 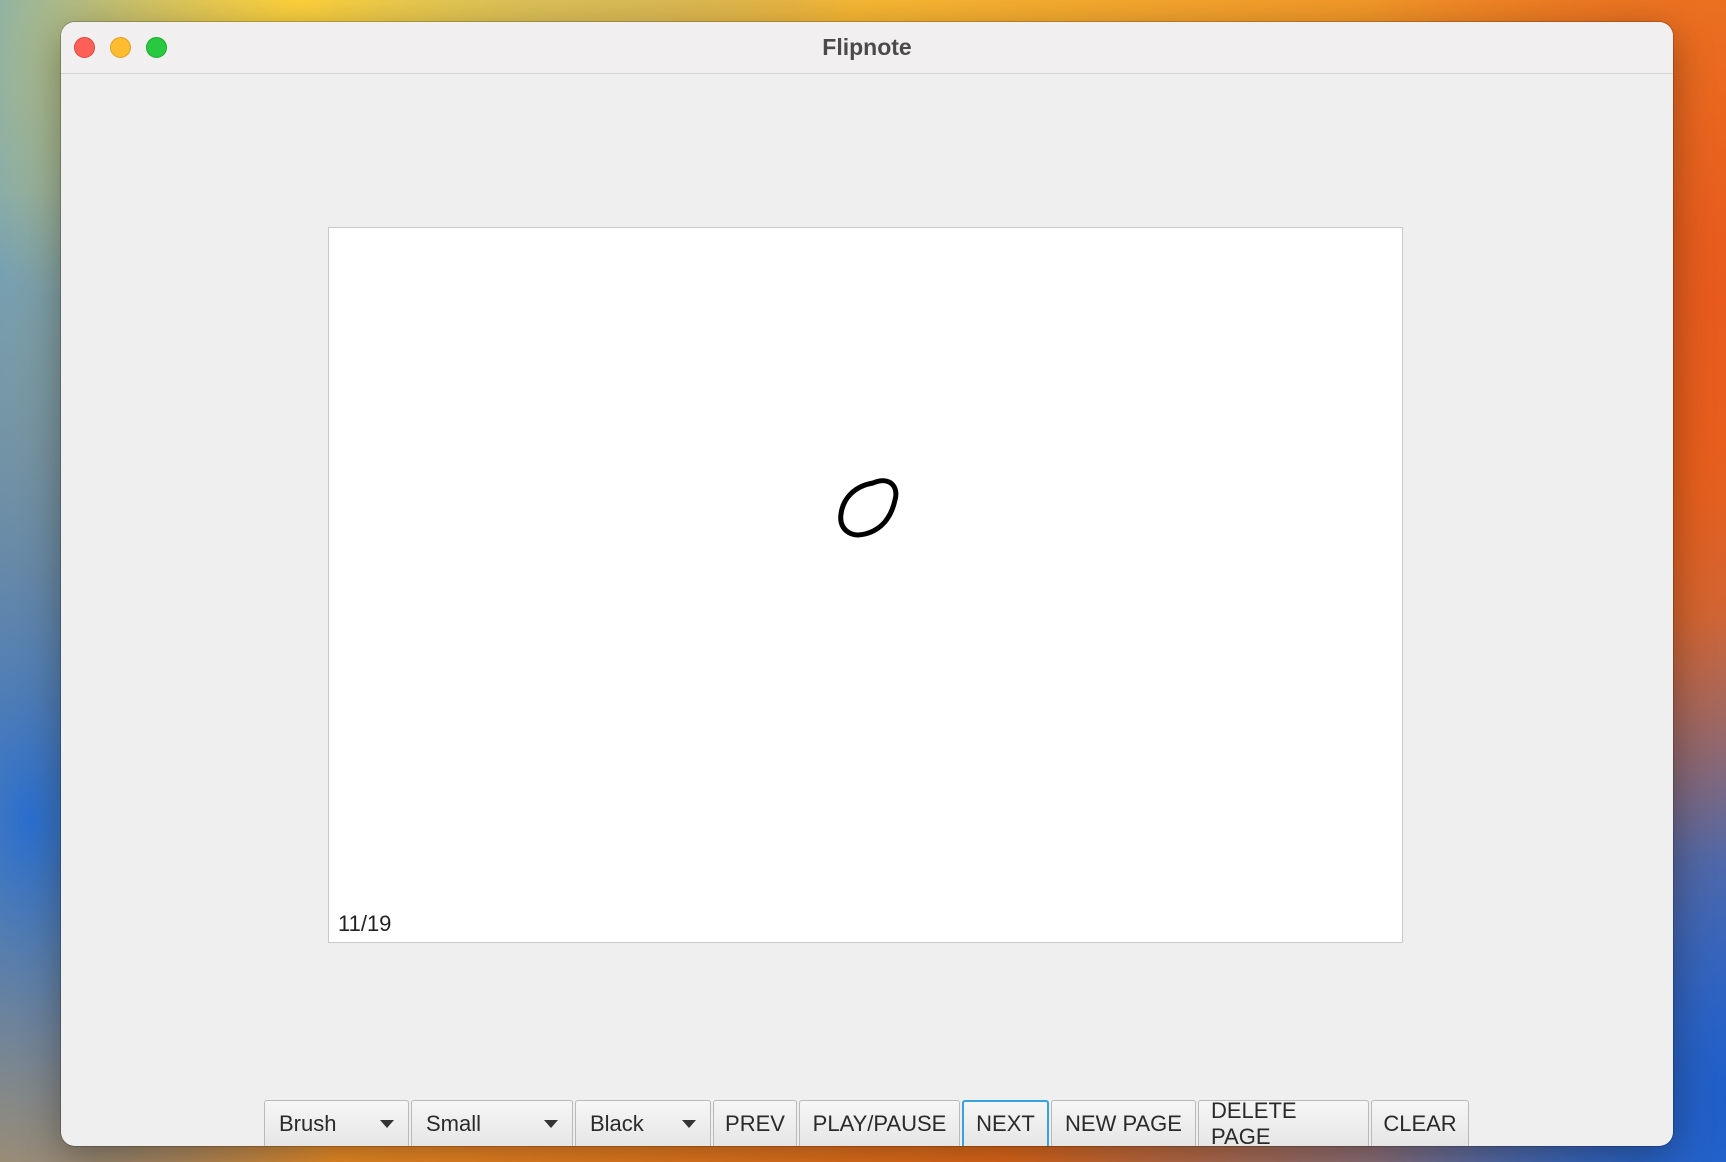 I want to click on size-dropdown-value: Small, so click(x=454, y=1123).